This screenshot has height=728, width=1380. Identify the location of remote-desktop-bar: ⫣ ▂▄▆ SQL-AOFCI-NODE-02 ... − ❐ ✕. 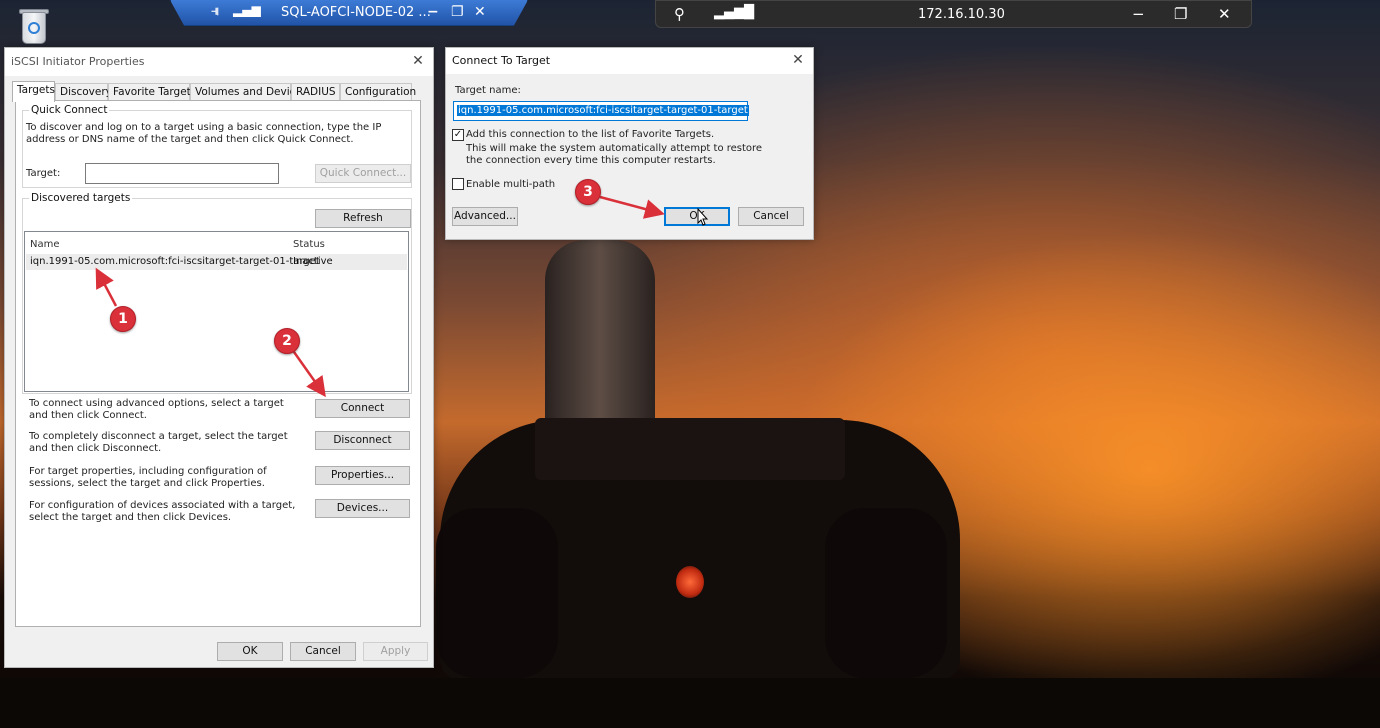
(349, 13).